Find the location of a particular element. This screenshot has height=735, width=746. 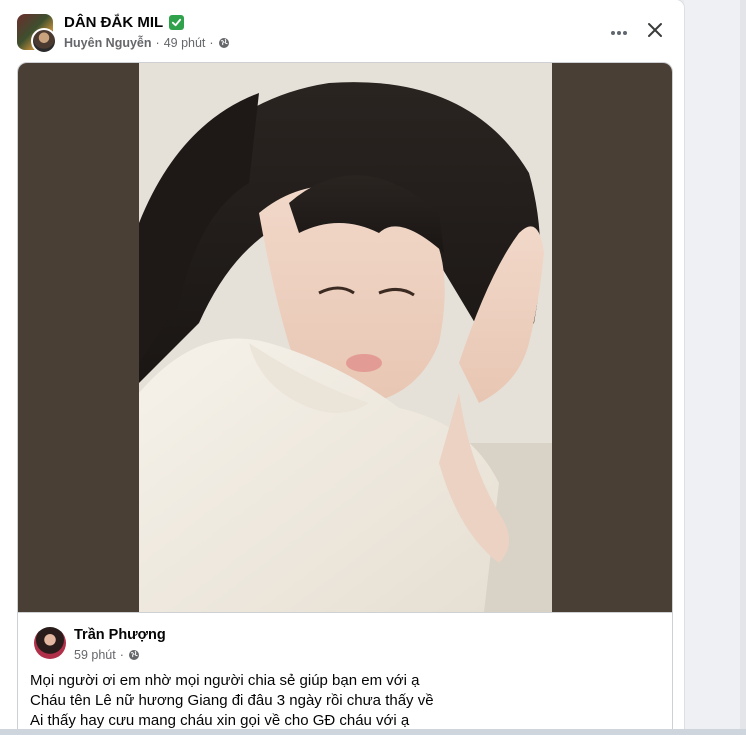

shared-author-avatar is located at coordinates (50, 643).